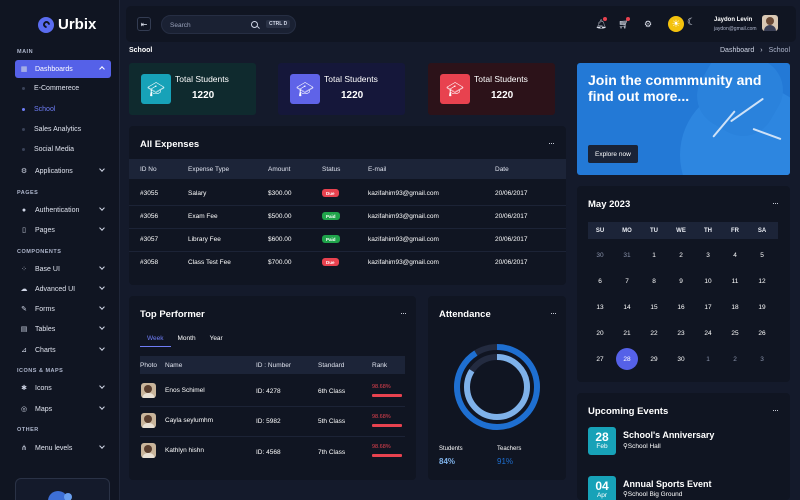  What do you see at coordinates (63, 388) in the screenshot?
I see `sidebar-item-icons: ✱ Icons` at bounding box center [63, 388].